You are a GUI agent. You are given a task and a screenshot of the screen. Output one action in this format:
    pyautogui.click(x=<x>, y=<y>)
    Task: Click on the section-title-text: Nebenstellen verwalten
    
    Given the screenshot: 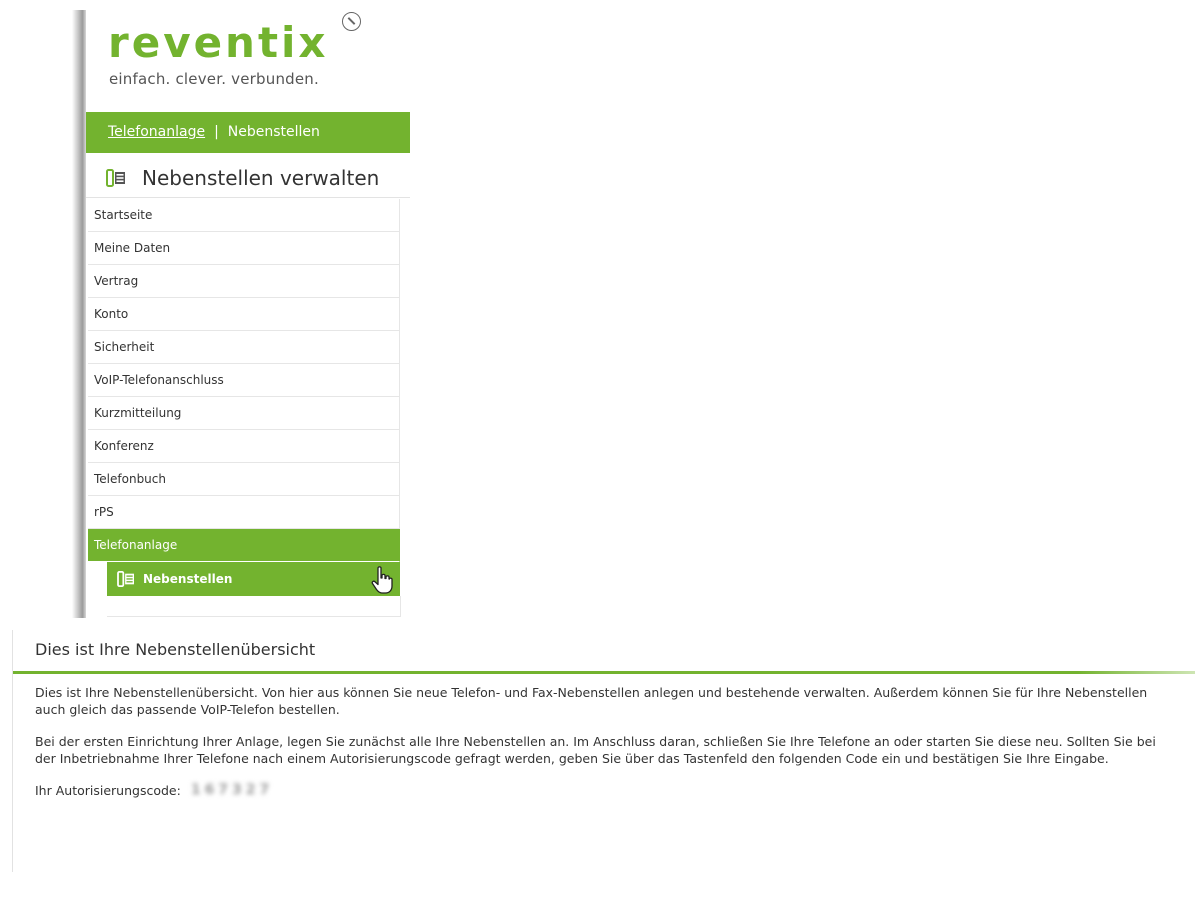 What is the action you would take?
    pyautogui.click(x=261, y=178)
    